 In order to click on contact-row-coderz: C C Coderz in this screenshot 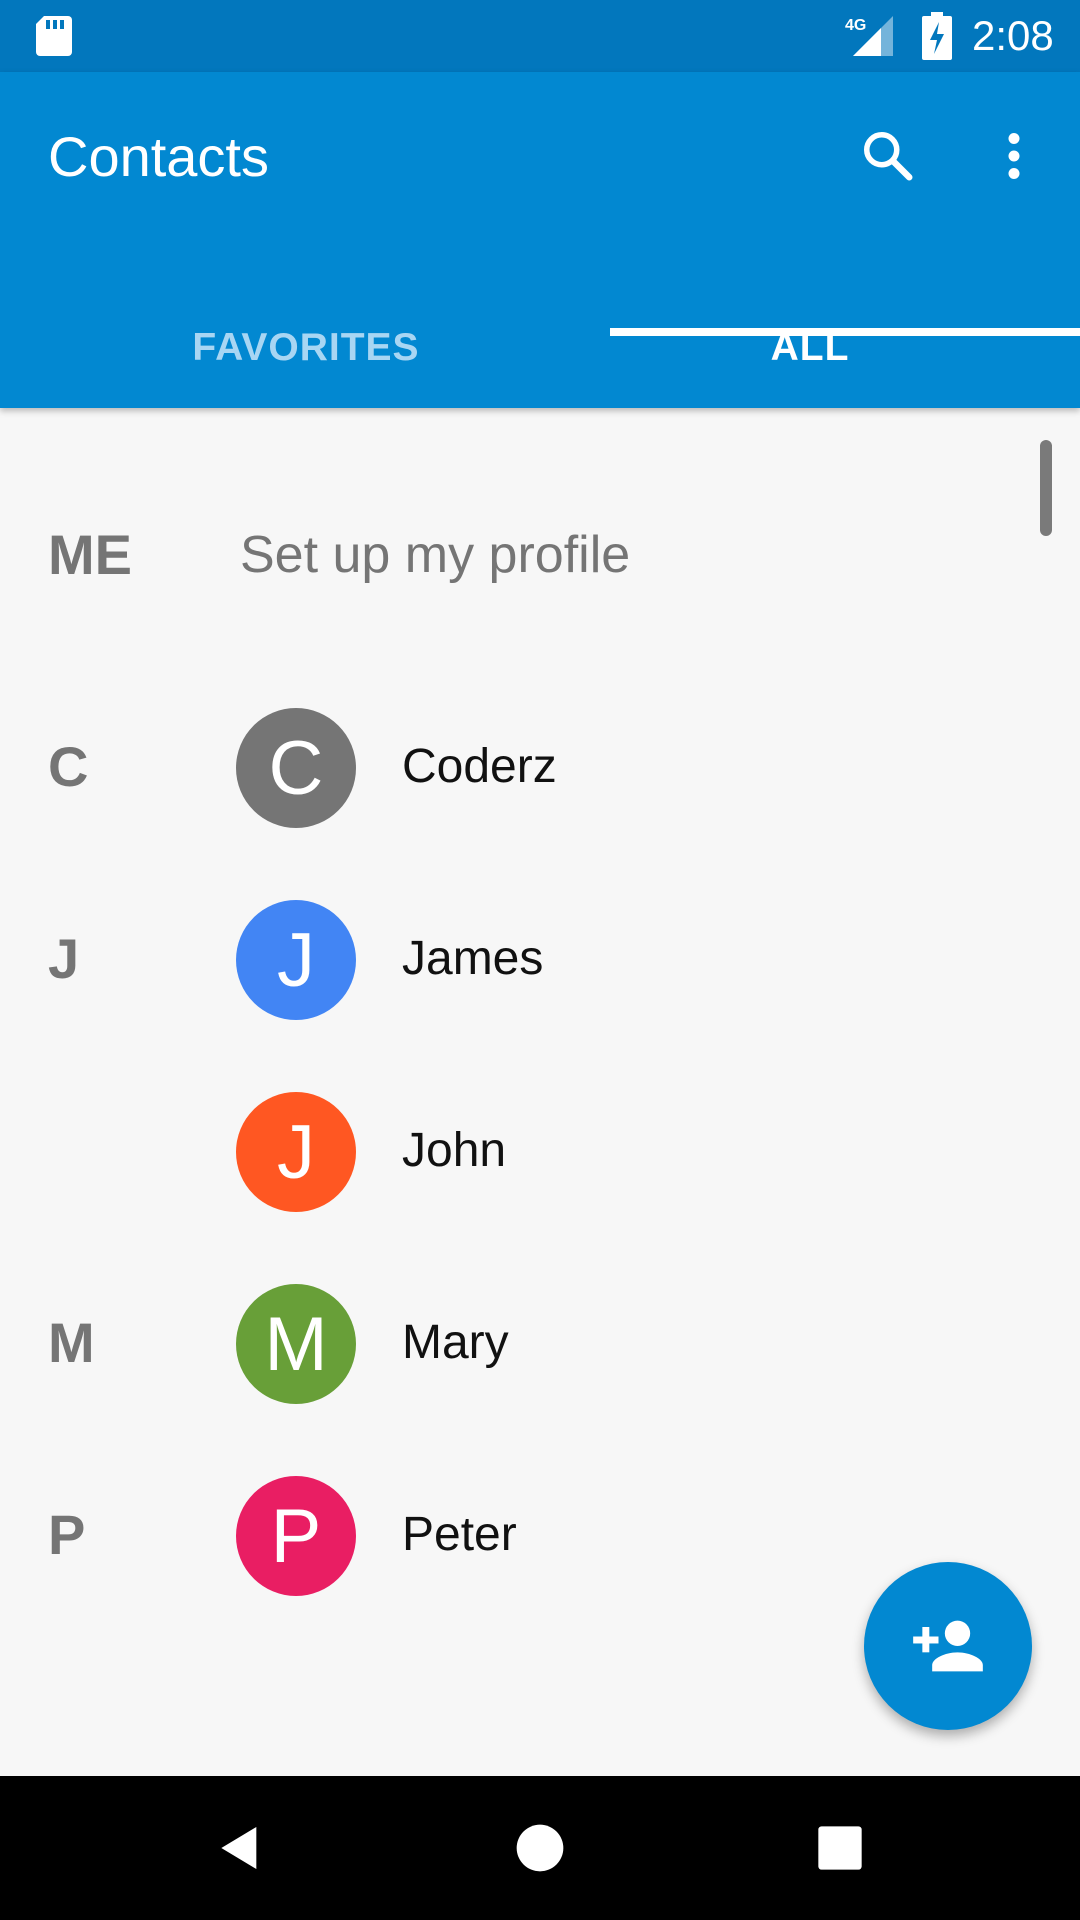, I will do `click(540, 768)`.